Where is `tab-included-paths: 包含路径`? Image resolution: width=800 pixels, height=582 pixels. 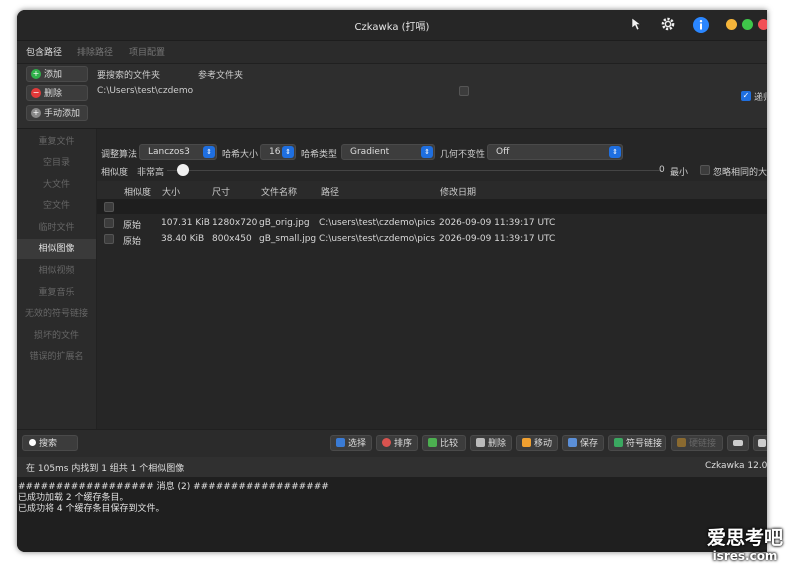
tab-included-paths: 包含路径 is located at coordinates (44, 51).